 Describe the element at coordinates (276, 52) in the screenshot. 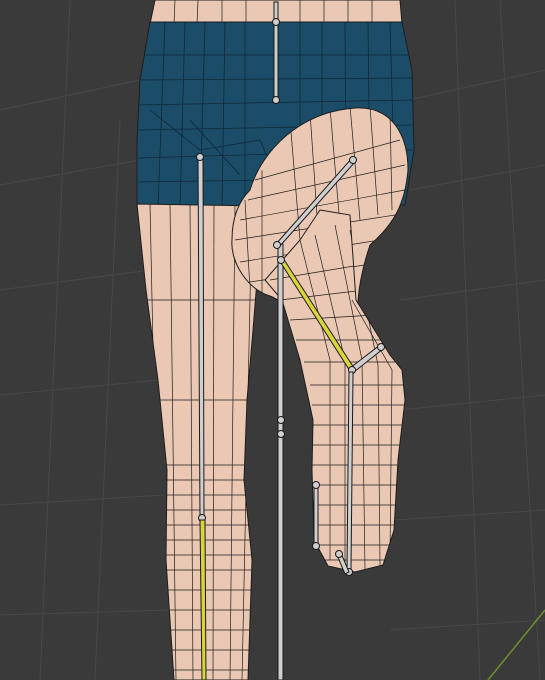

I see `spine-bone` at that location.